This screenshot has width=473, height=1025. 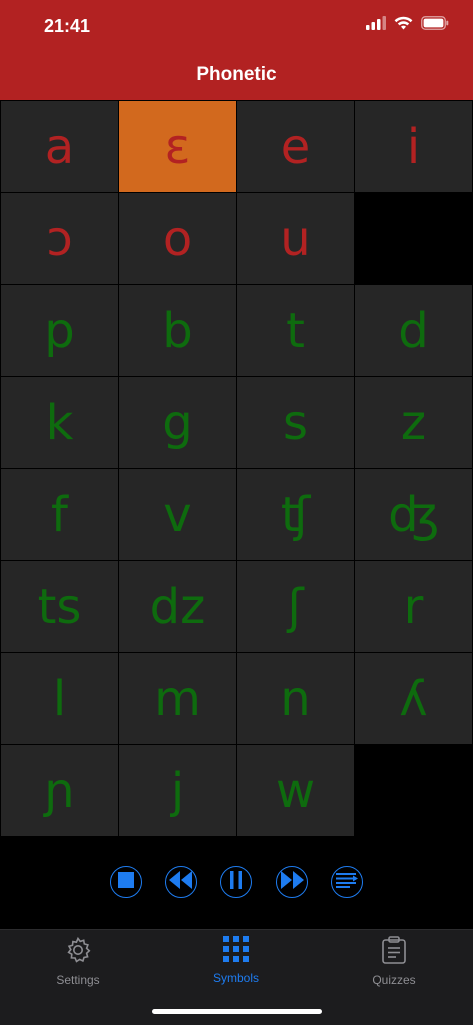 What do you see at coordinates (295, 238) in the screenshot?
I see `symbol-cell: u` at bounding box center [295, 238].